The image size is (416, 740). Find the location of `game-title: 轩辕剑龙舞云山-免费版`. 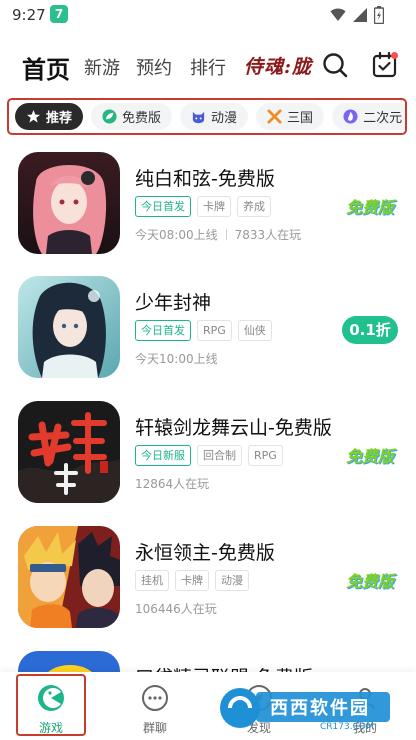

game-title: 轩辕剑龙舞云山-免费版 is located at coordinates (233, 428).